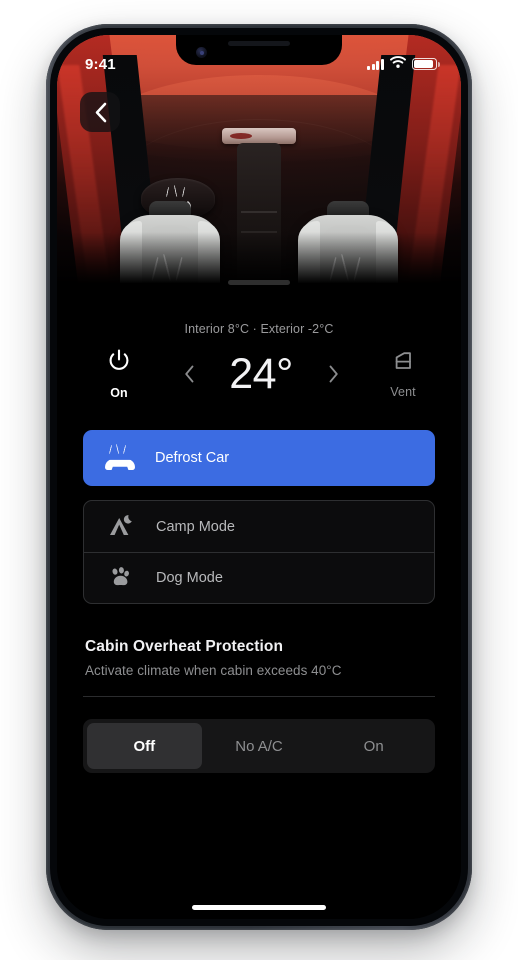 The width and height of the screenshot is (518, 960). I want to click on wifi-icon, so click(398, 64).